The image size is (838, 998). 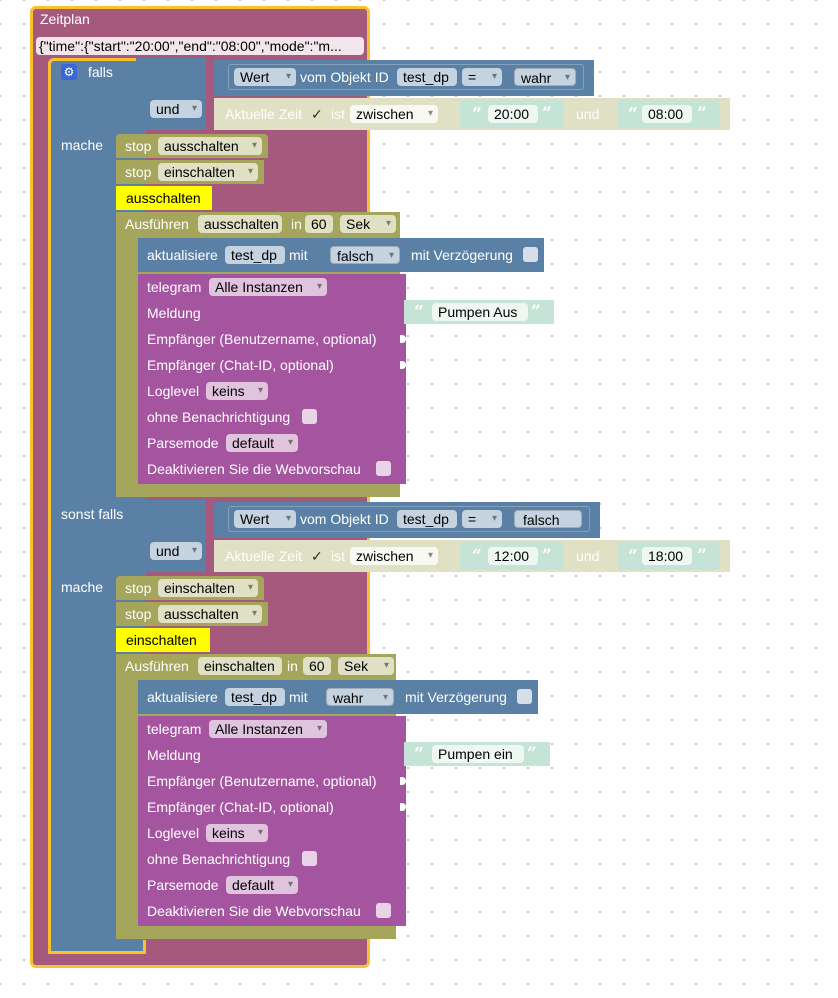 I want to click on schedule-title: Zeitplan, so click(x=65, y=19).